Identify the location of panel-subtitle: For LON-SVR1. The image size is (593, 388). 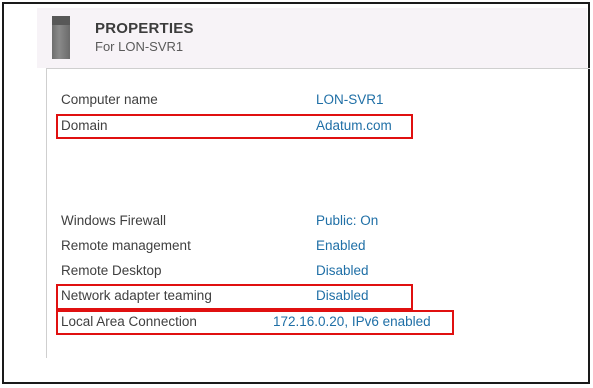
(139, 46).